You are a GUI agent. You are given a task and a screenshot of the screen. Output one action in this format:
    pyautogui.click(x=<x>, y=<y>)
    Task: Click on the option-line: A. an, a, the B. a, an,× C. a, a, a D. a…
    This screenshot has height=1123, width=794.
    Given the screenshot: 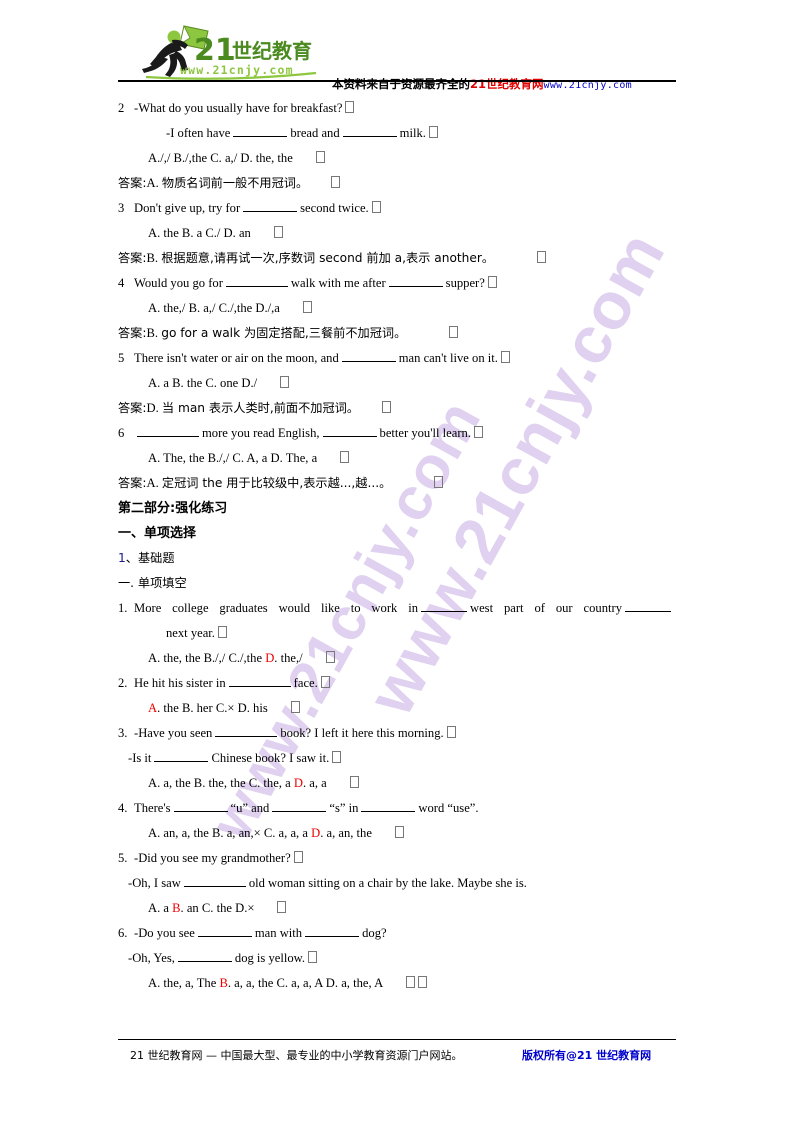 What is the action you would take?
    pyautogui.click(x=399, y=833)
    